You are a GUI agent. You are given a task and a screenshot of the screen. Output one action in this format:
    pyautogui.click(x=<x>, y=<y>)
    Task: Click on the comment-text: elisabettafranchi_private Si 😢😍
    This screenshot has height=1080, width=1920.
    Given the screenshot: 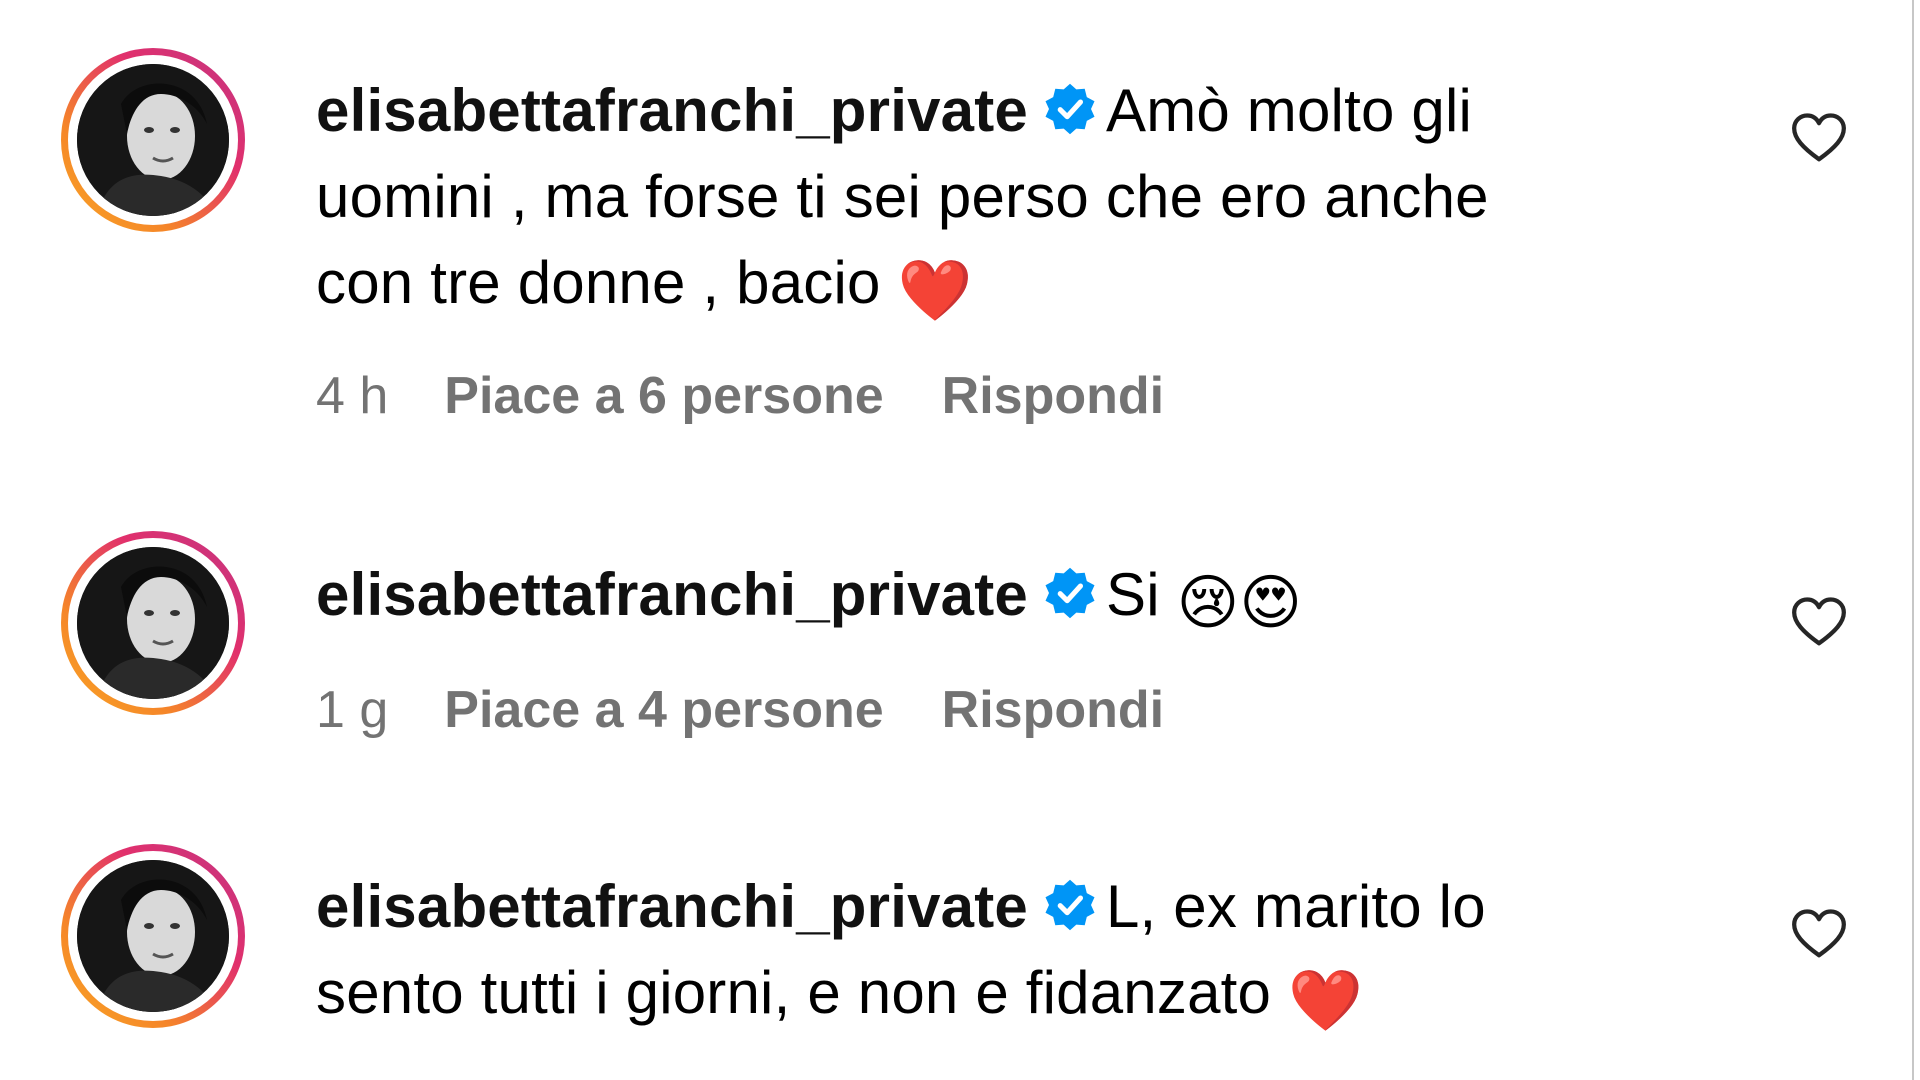 What is the action you would take?
    pyautogui.click(x=1011, y=599)
    